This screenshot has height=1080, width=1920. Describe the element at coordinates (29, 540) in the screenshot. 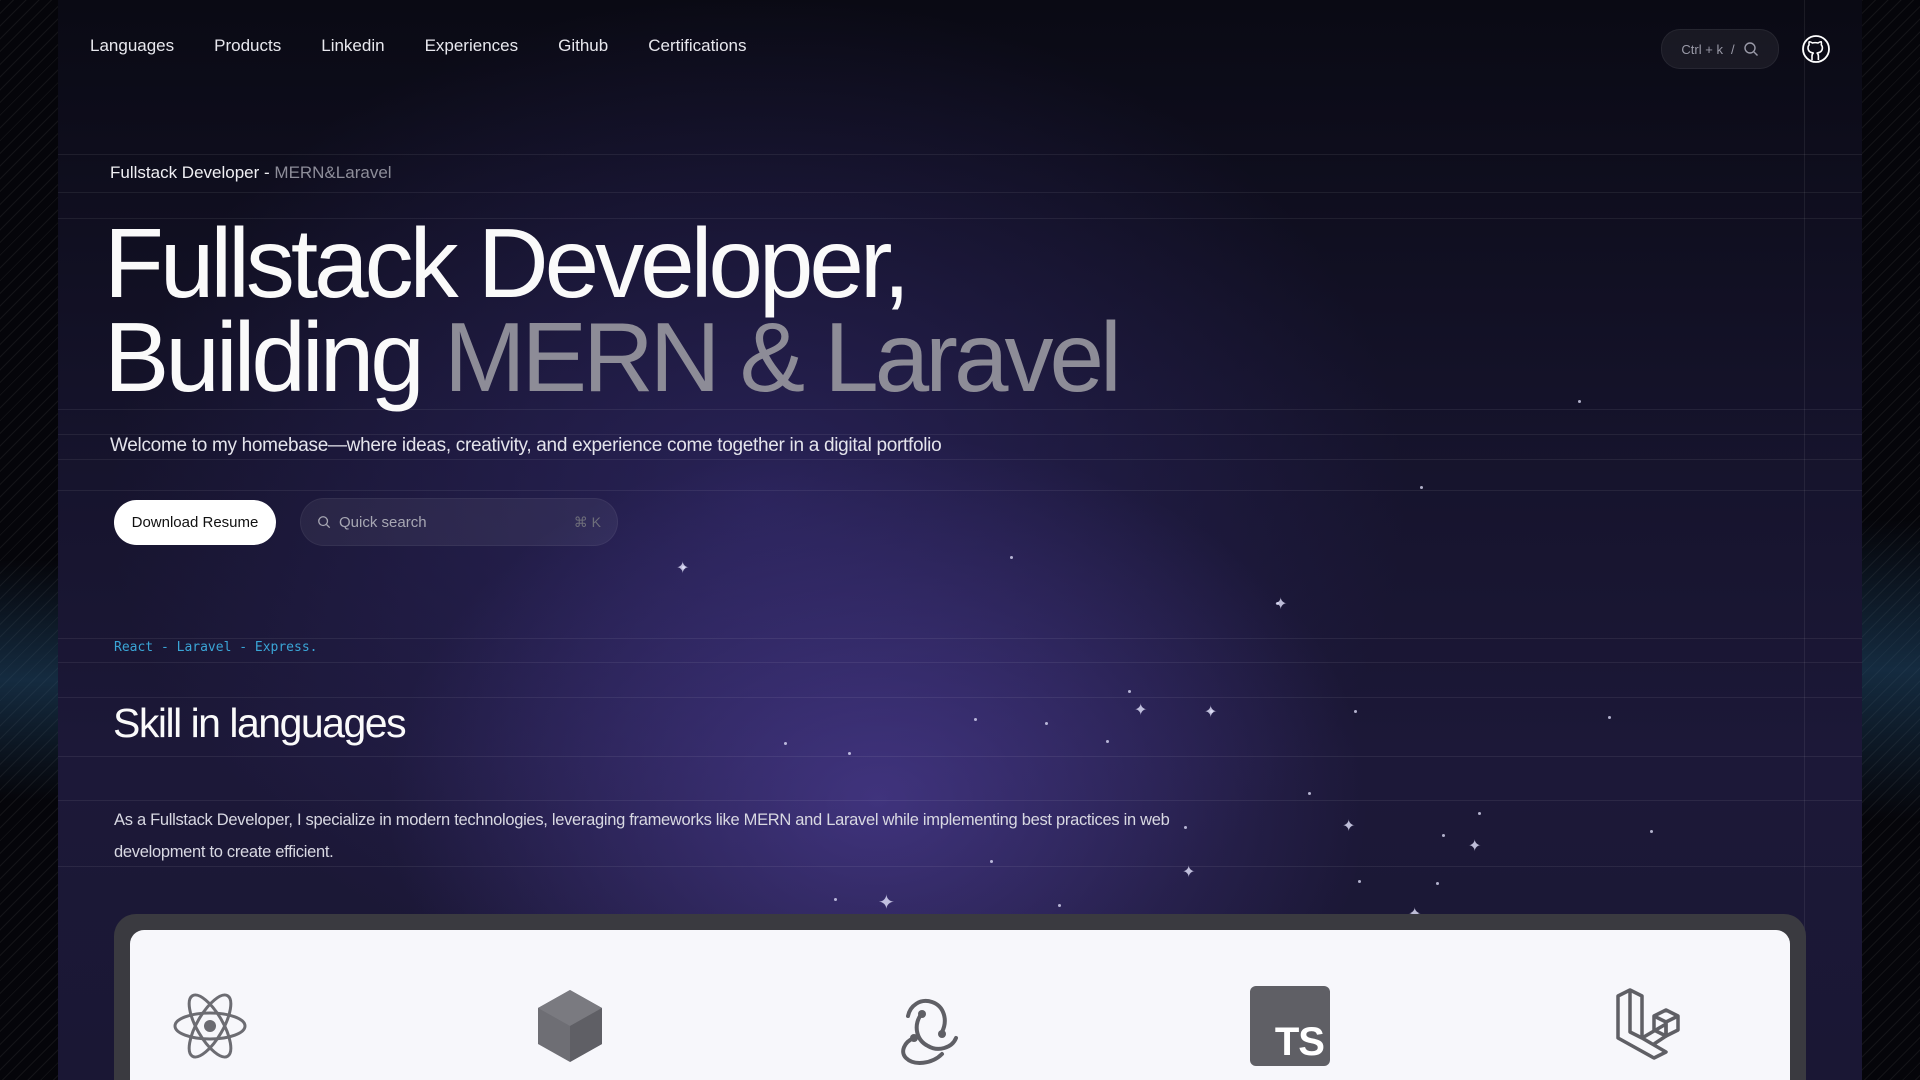

I see `left-pattern-border` at that location.